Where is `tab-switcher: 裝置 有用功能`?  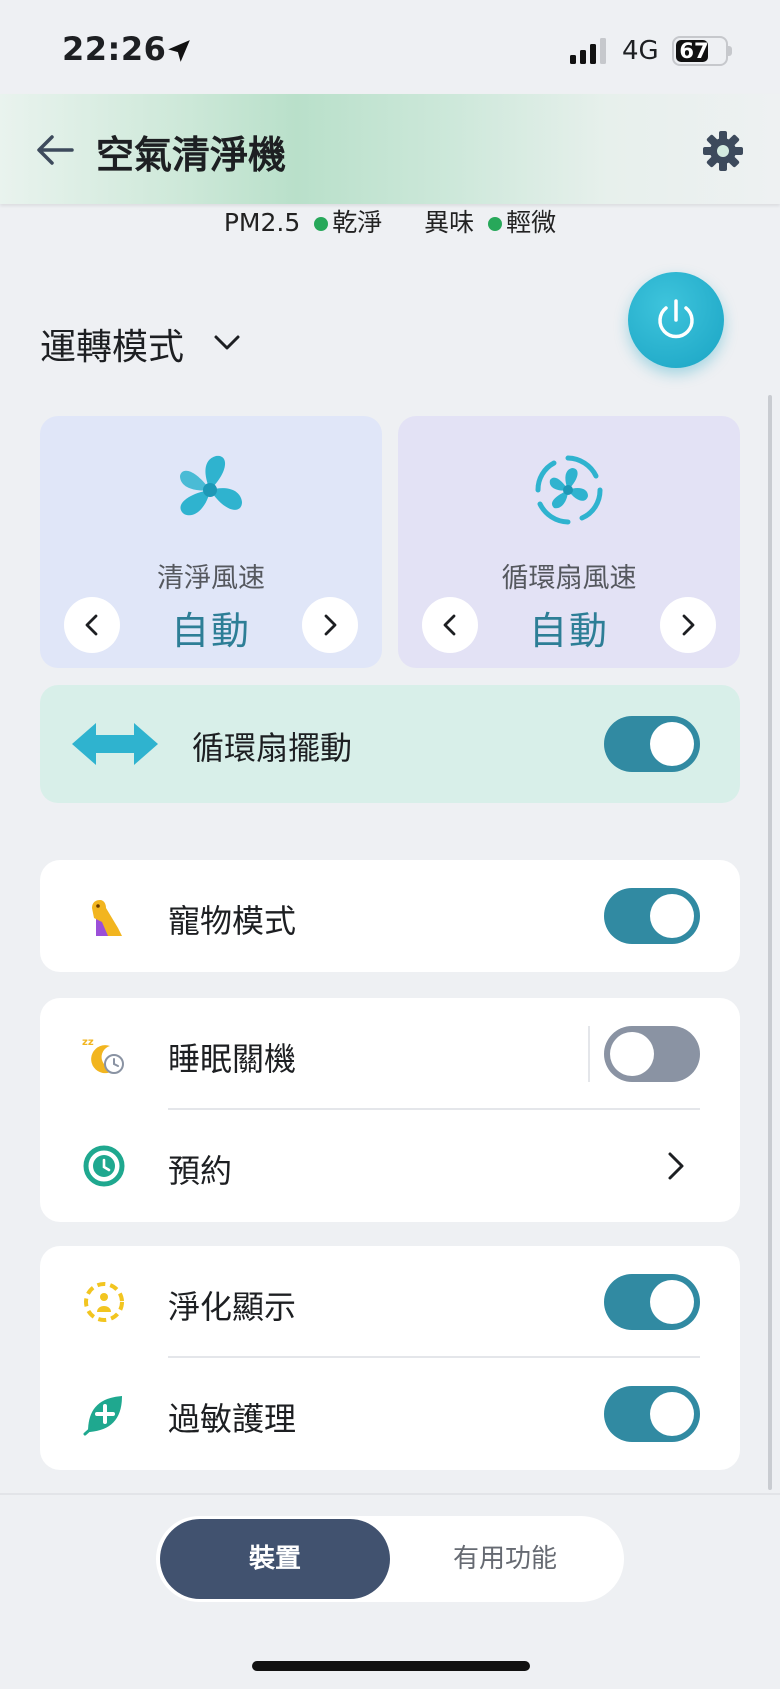
tab-switcher: 裝置 有用功能 is located at coordinates (390, 1559).